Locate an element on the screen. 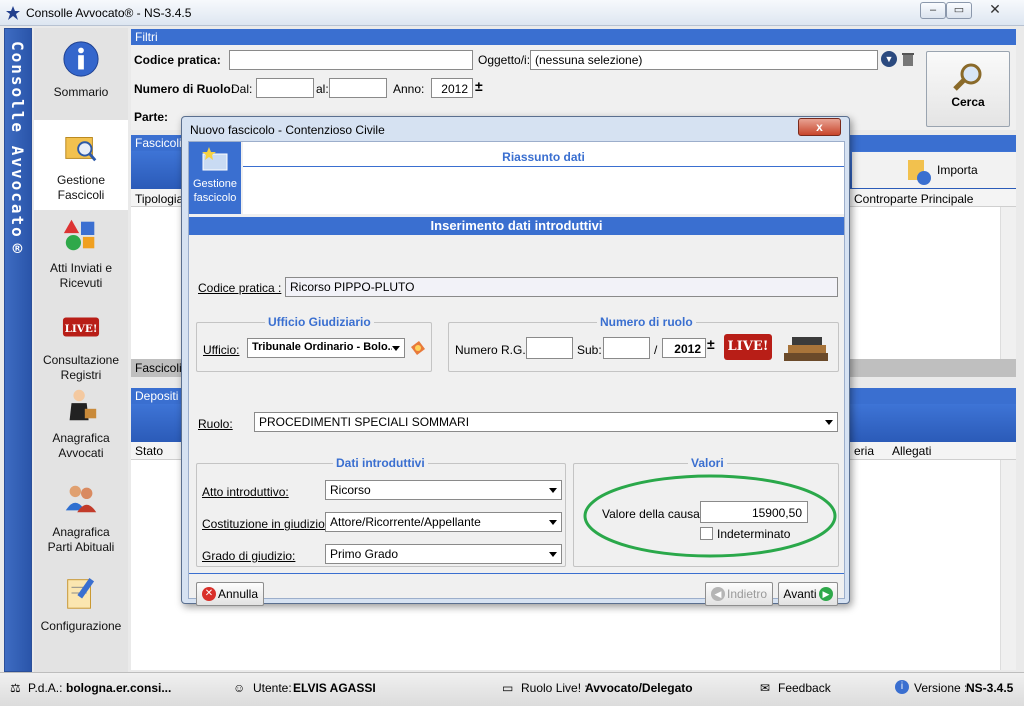  fascicoli-scrollbar is located at coordinates (1008, 283).